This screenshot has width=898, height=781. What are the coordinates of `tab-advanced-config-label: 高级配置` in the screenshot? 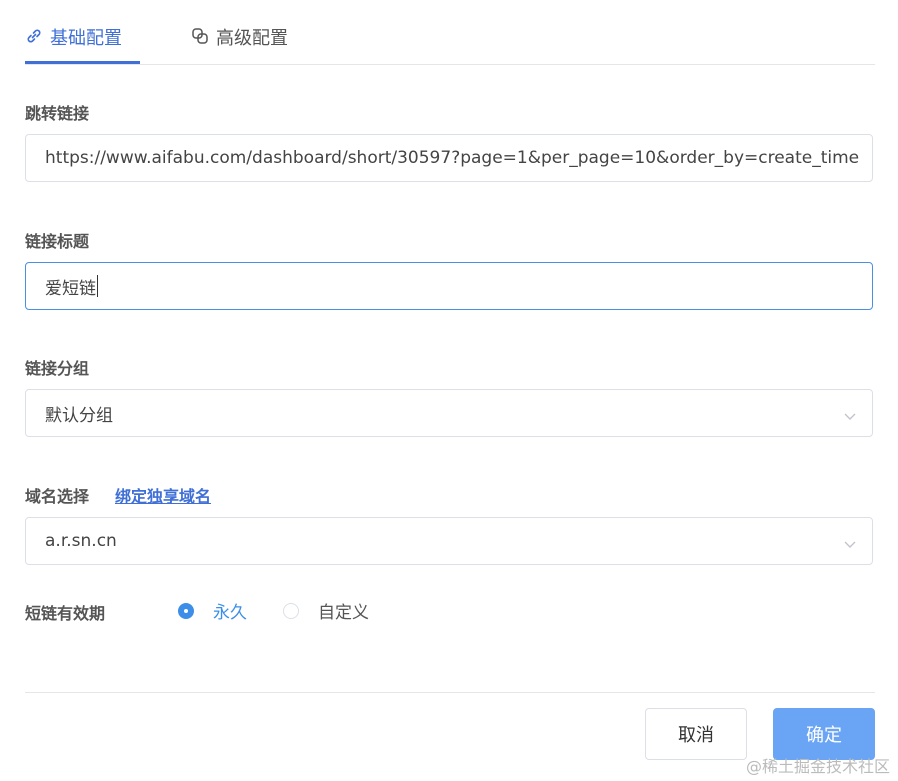 It's located at (252, 38).